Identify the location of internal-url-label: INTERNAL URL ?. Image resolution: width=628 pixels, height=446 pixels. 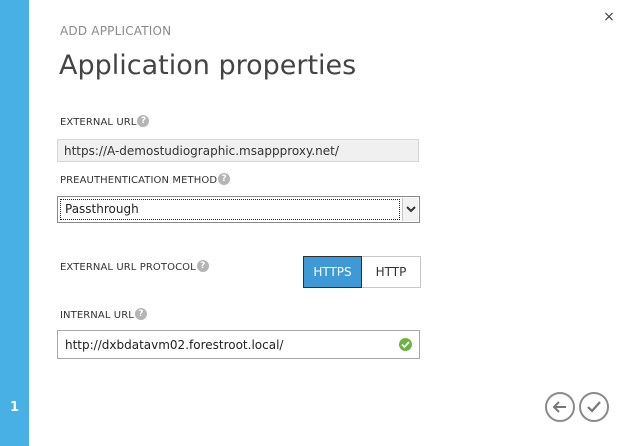
(103, 314).